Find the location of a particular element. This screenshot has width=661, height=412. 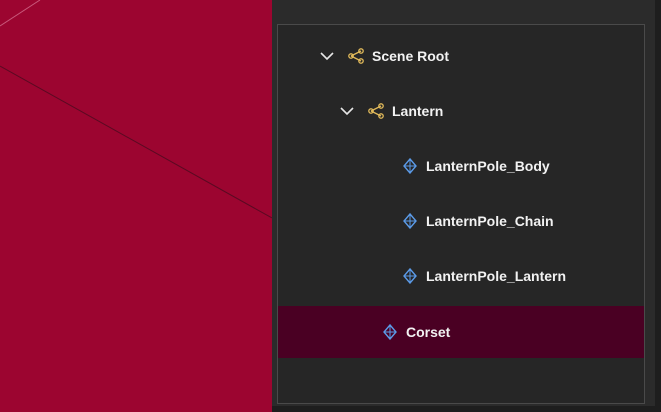

tree-node-corset: Corset is located at coordinates (461, 332).